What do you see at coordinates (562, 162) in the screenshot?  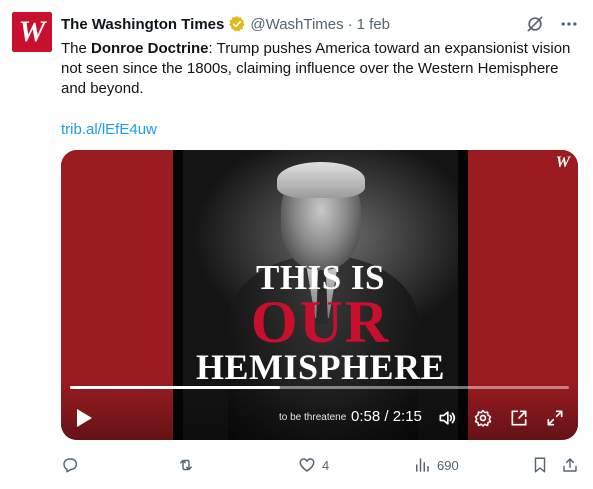 I see `video-watermark-logo: W` at bounding box center [562, 162].